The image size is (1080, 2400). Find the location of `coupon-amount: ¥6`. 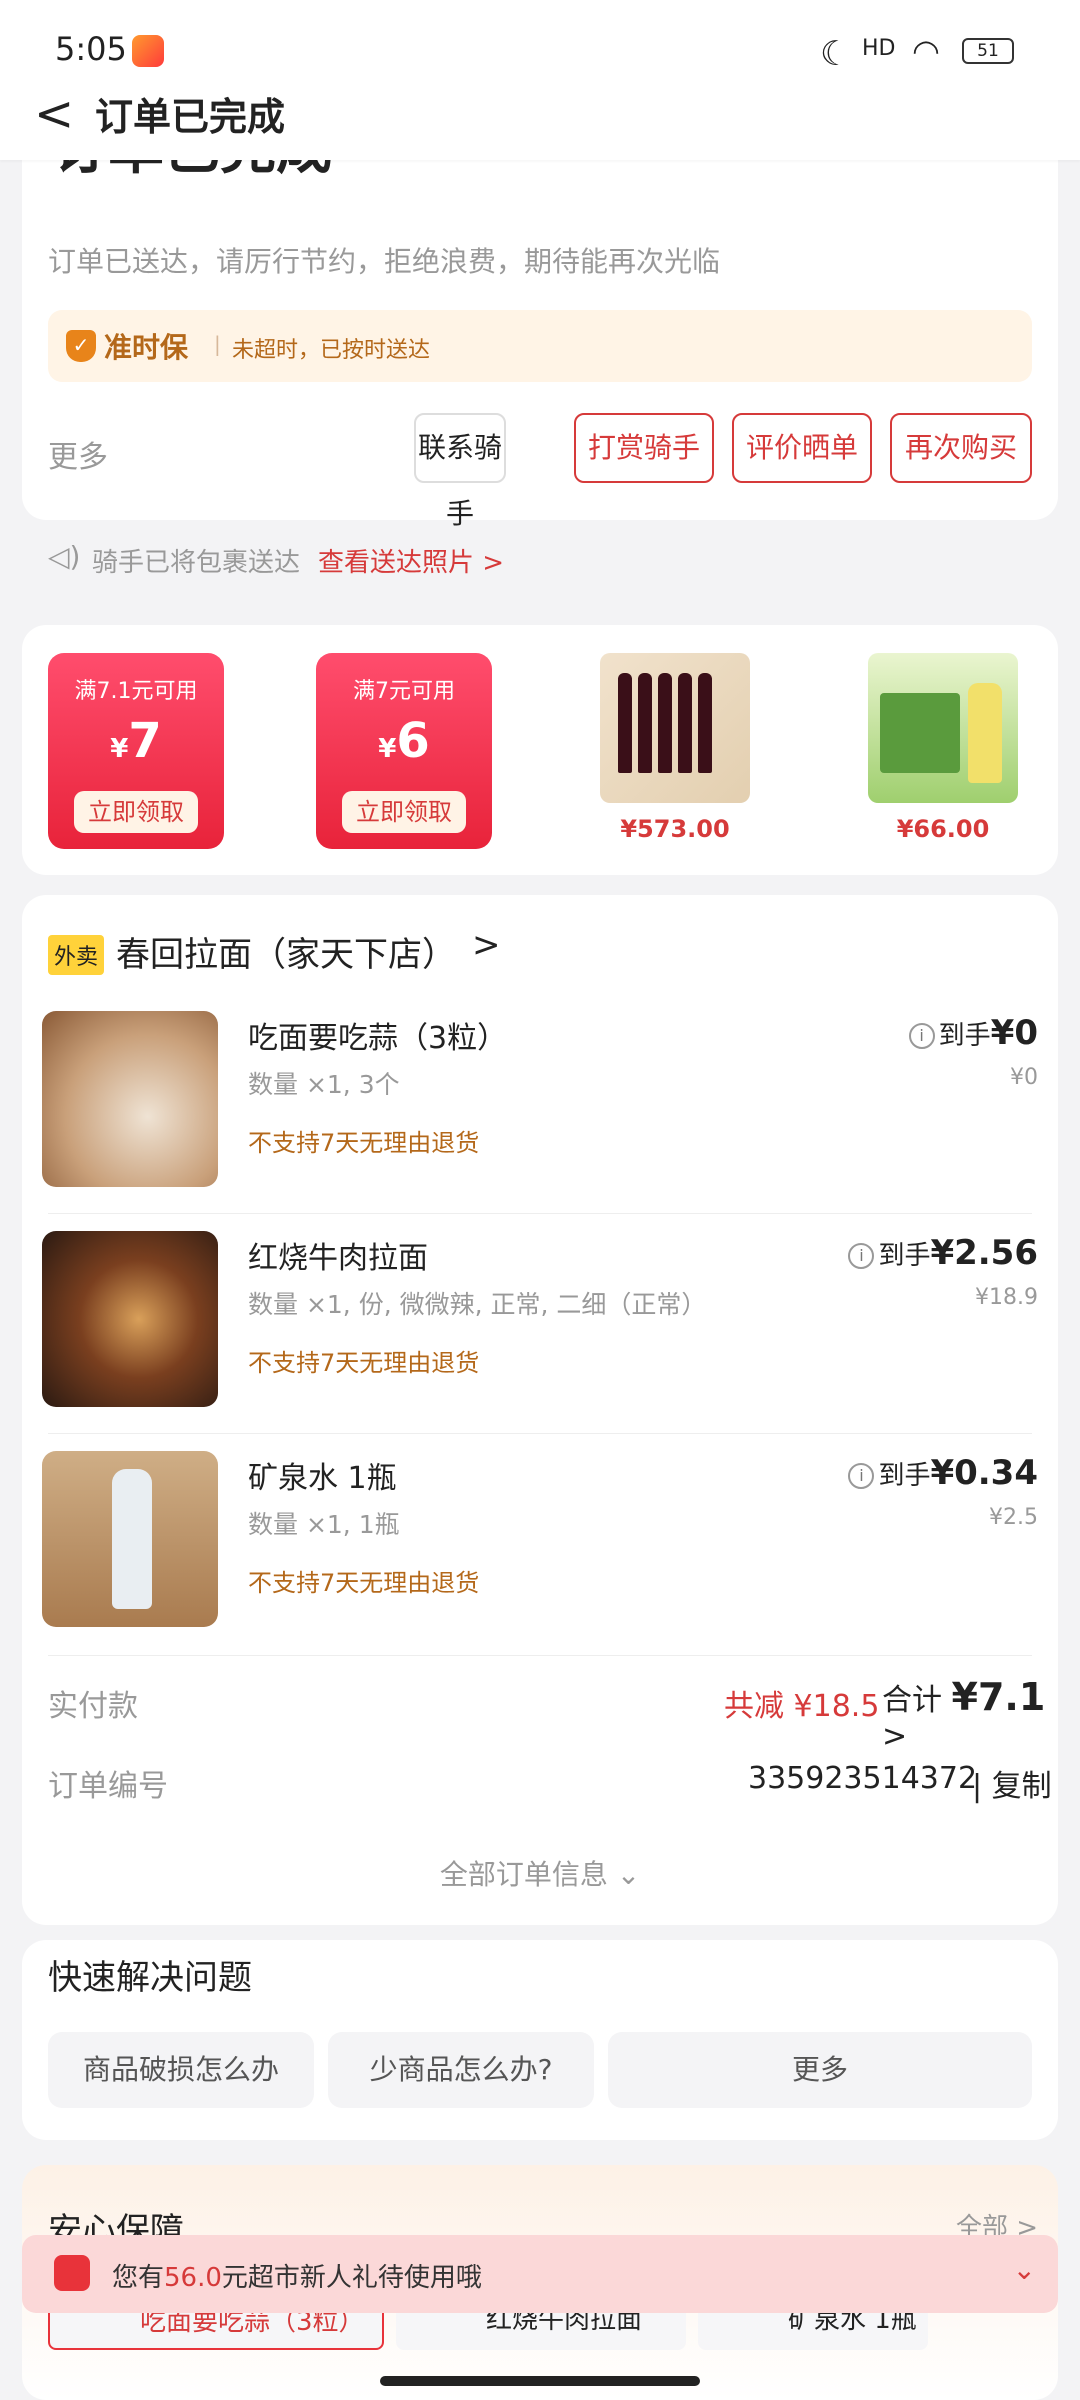

coupon-amount: ¥6 is located at coordinates (404, 741).